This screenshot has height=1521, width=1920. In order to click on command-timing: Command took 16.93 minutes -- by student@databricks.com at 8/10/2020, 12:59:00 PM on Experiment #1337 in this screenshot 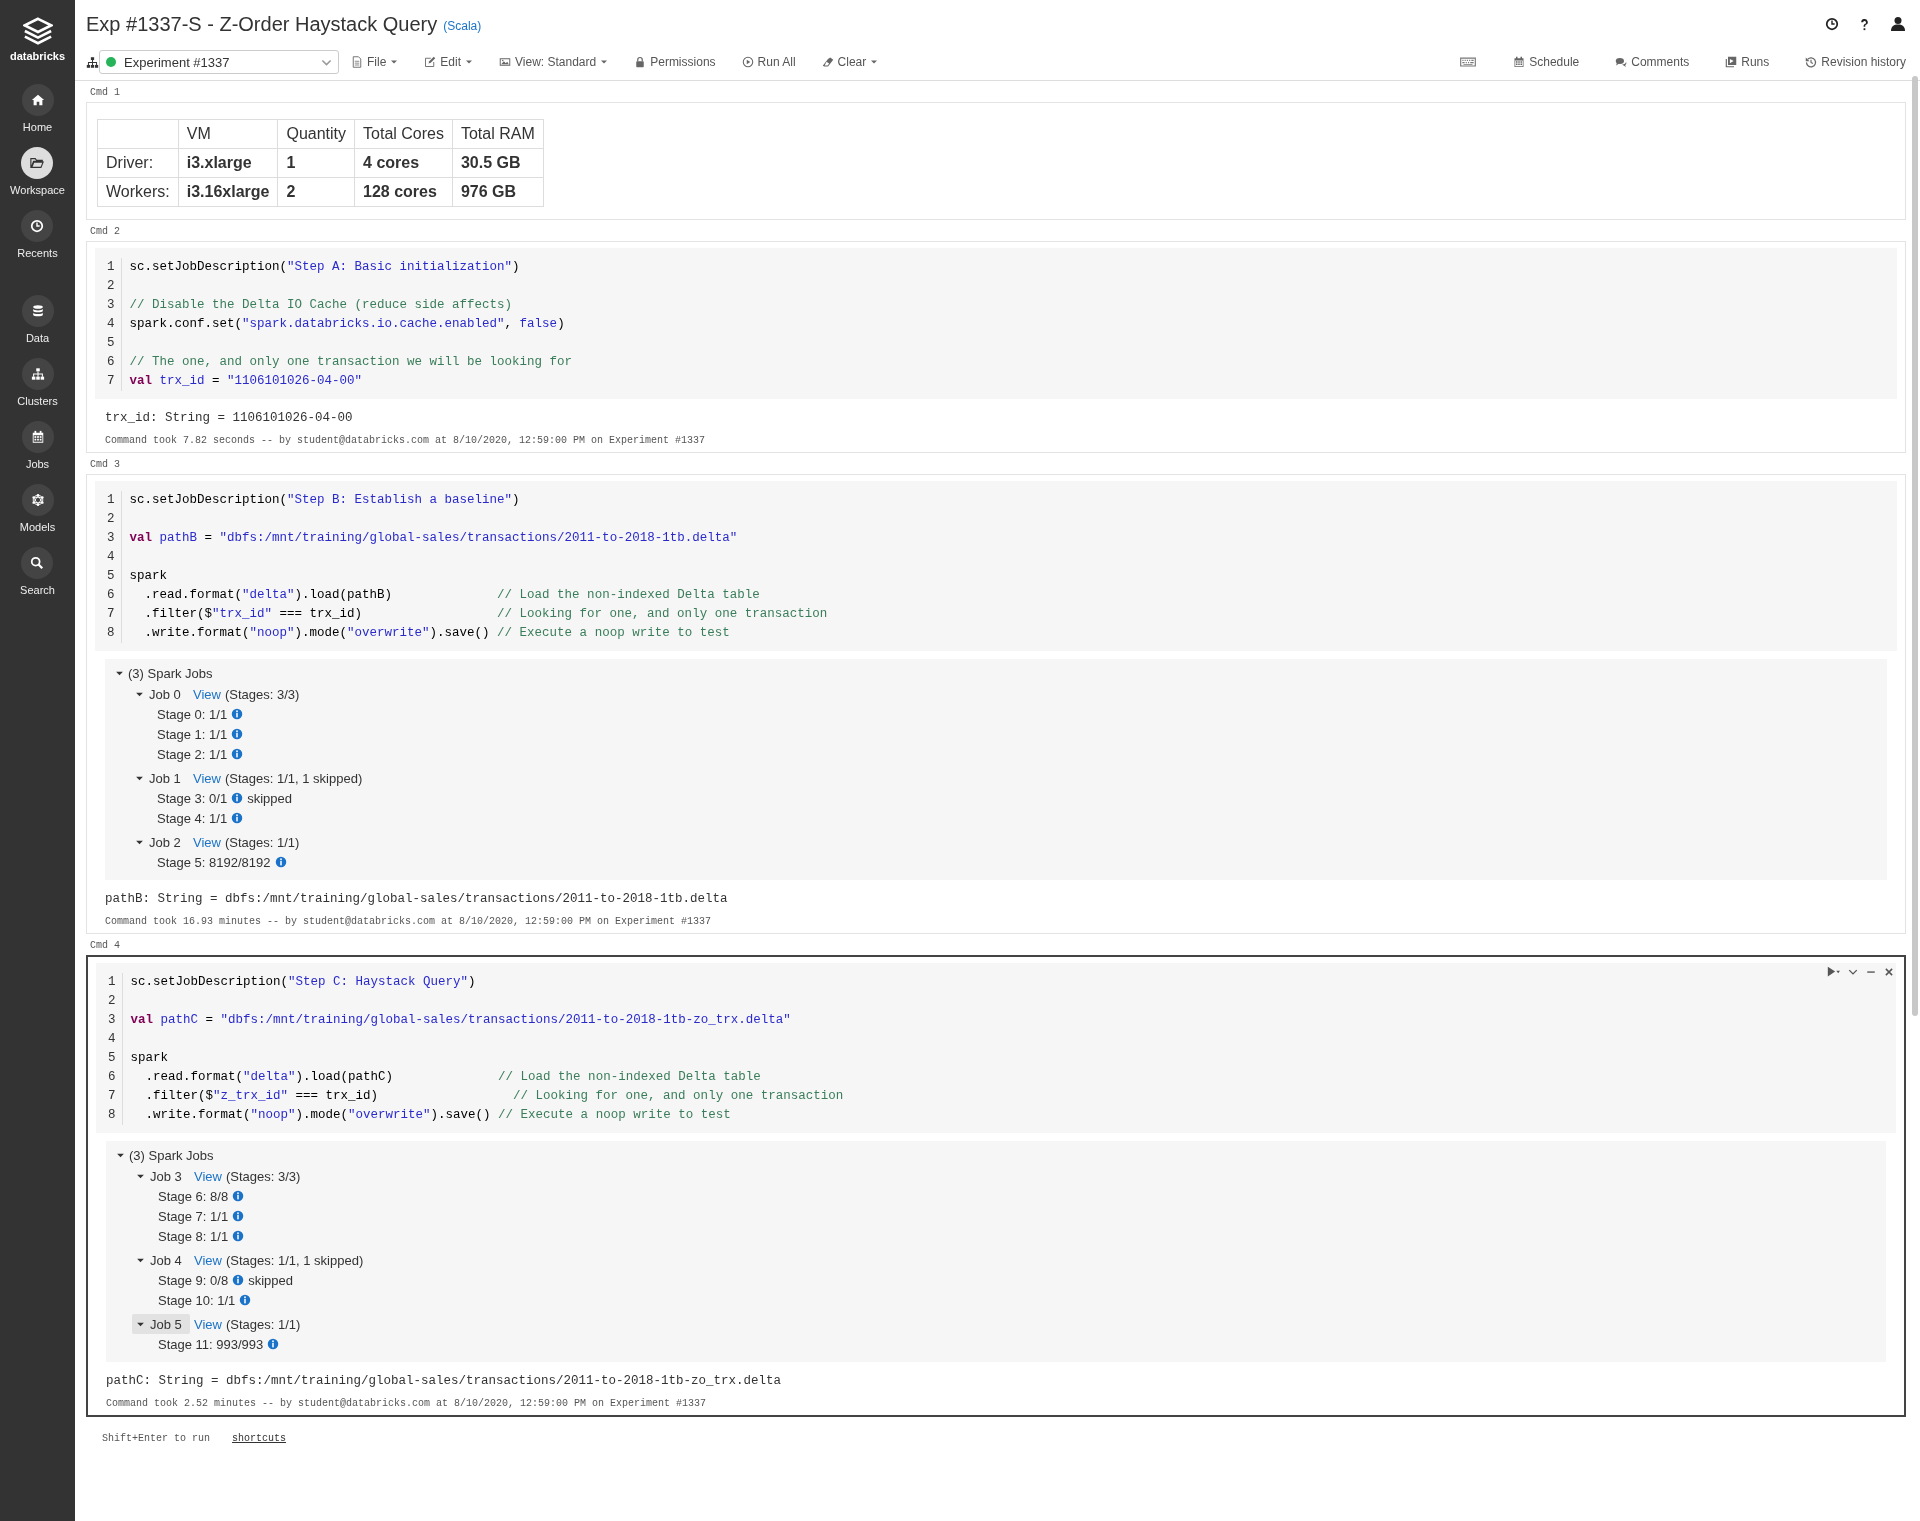, I will do `click(409, 921)`.